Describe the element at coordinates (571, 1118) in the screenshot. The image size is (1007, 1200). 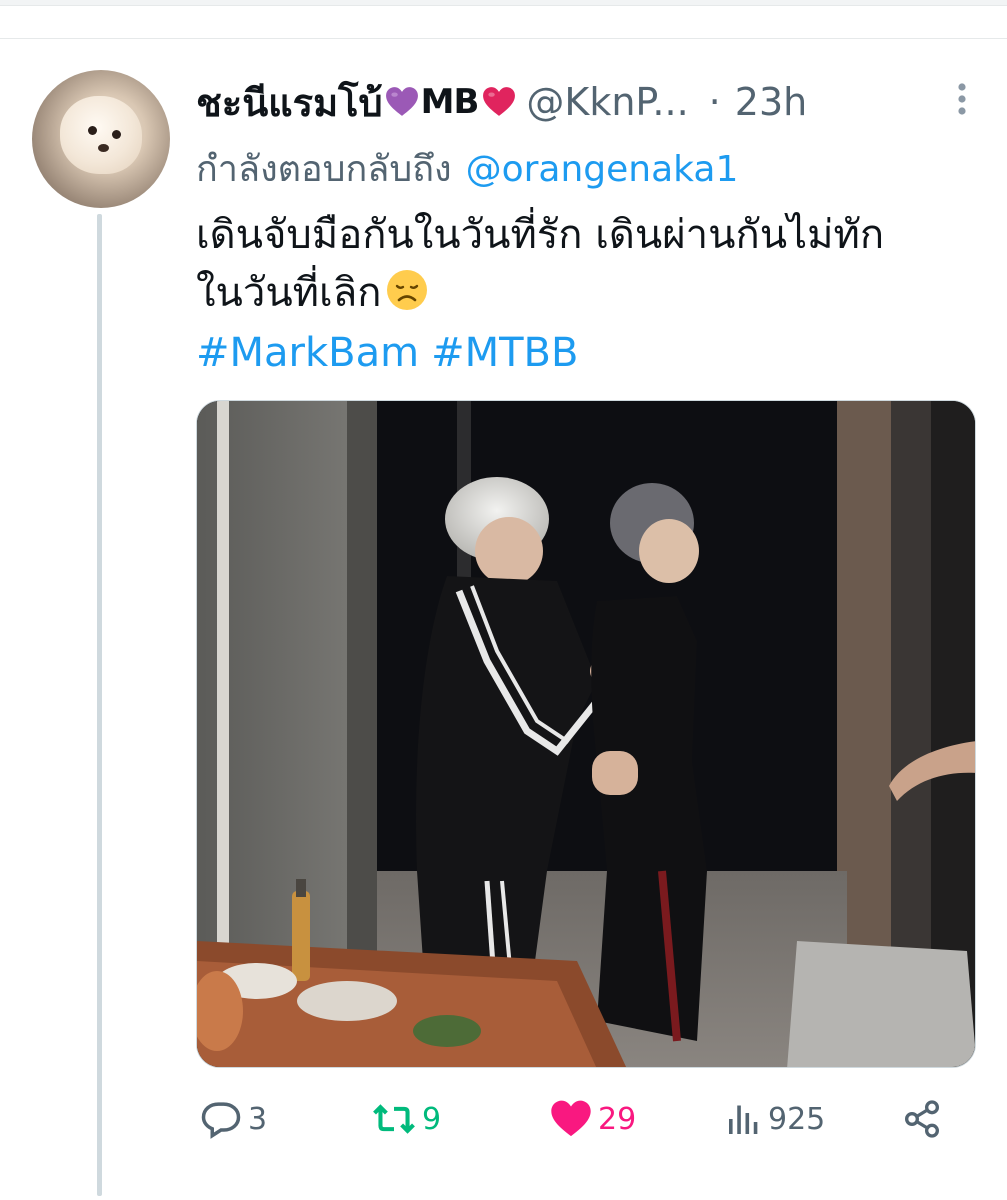
I see `like-icon` at that location.